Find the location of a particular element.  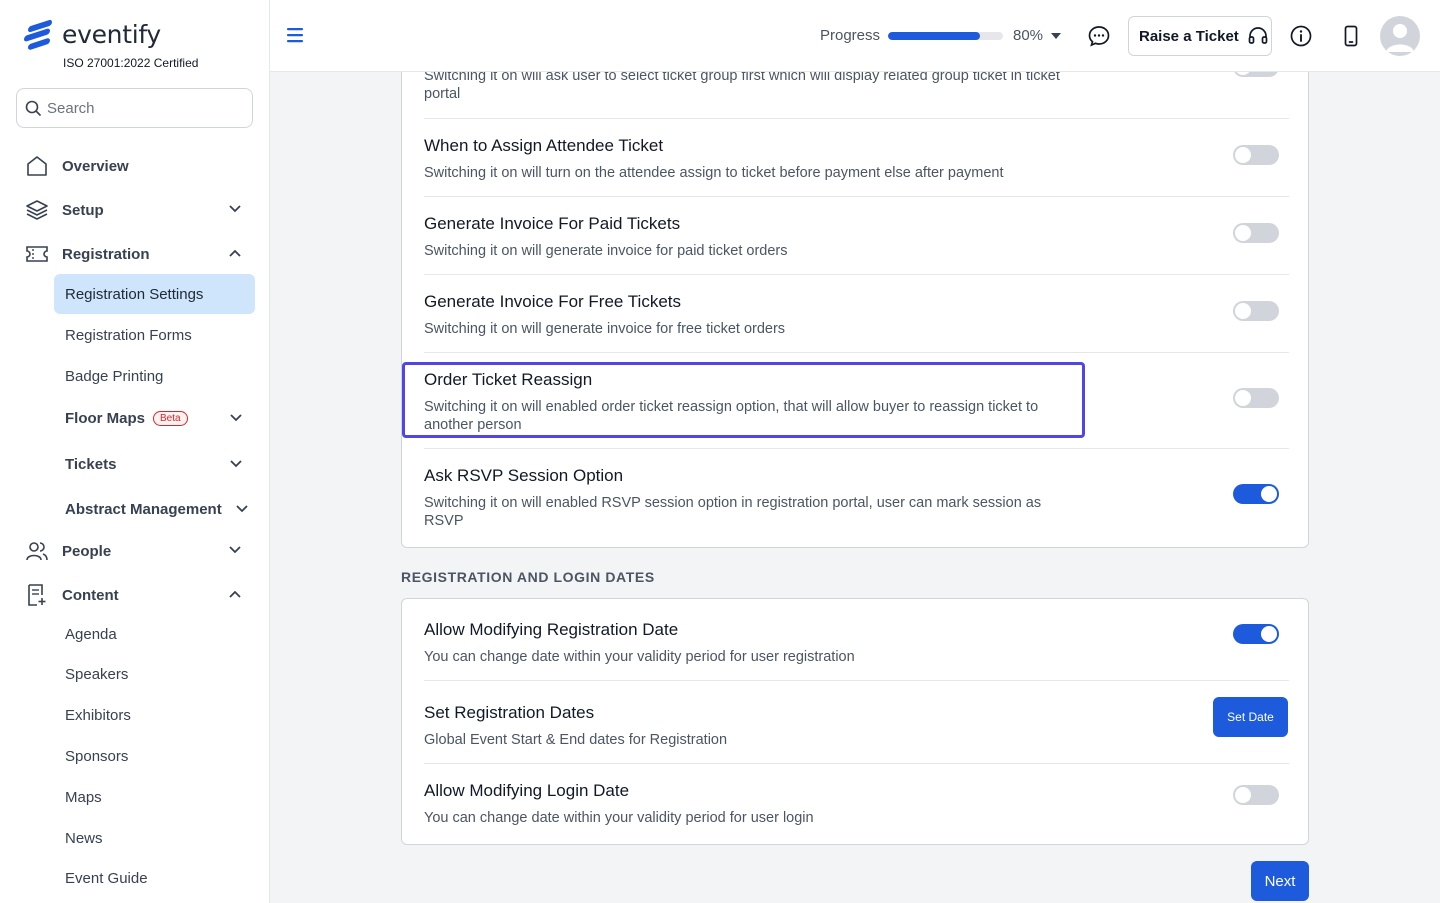

brand-logo: eventify is located at coordinates (92, 34).